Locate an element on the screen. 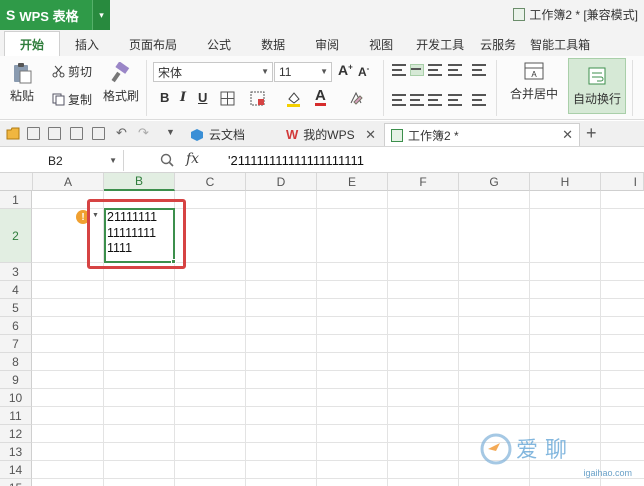 The image size is (644, 486). font-size-select: 11 ▼ is located at coordinates (303, 72).